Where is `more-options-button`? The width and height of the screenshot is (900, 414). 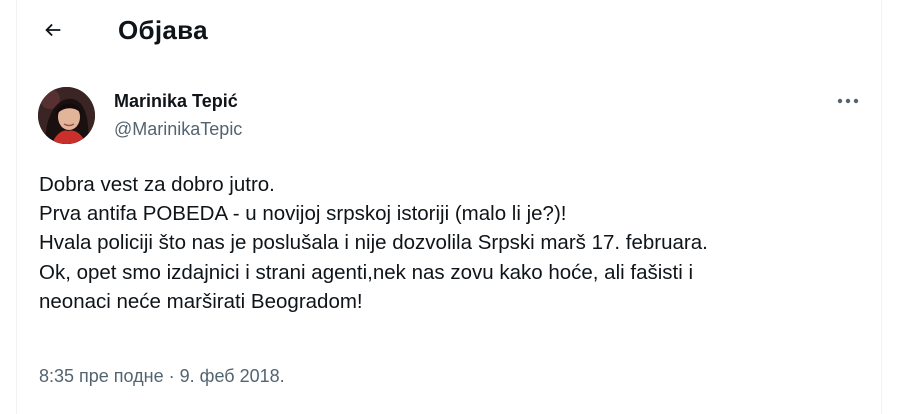 more-options-button is located at coordinates (848, 101).